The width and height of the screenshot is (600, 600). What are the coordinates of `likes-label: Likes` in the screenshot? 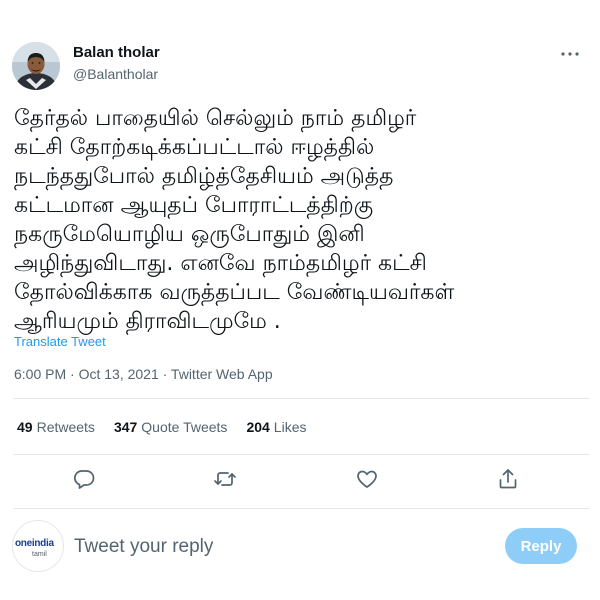 It's located at (290, 427).